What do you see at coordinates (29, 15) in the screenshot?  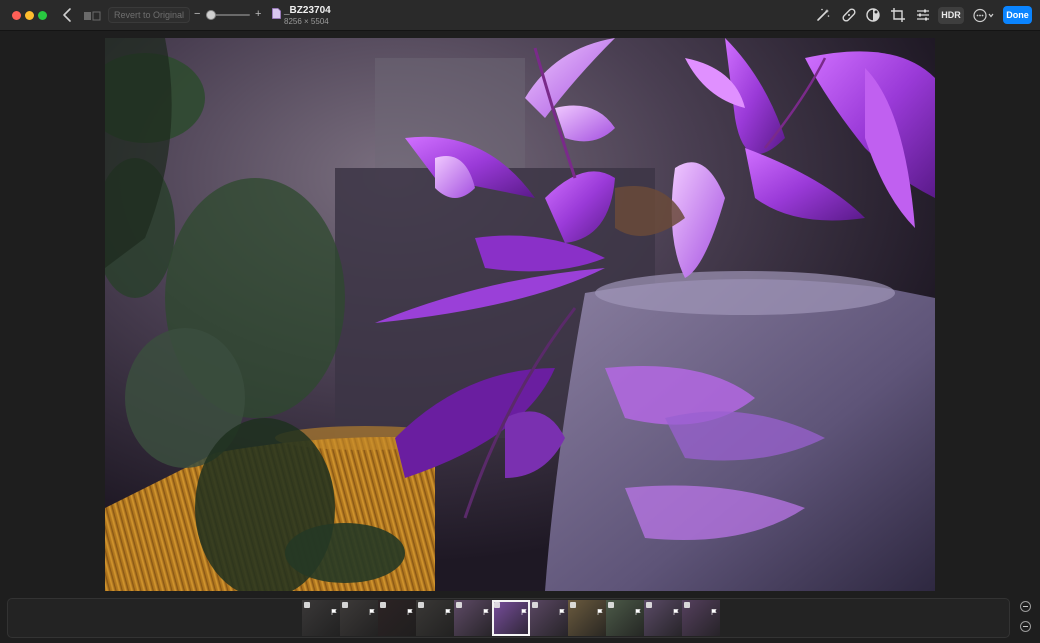 I see `minimize-window-button` at bounding box center [29, 15].